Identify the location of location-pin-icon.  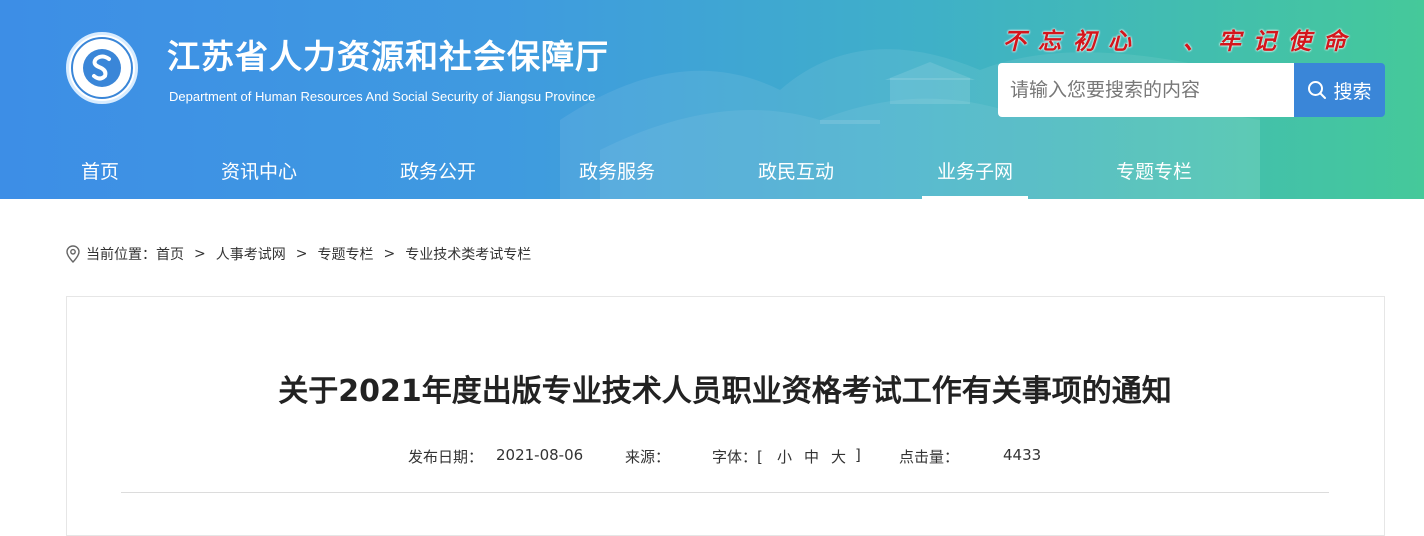
(73, 254).